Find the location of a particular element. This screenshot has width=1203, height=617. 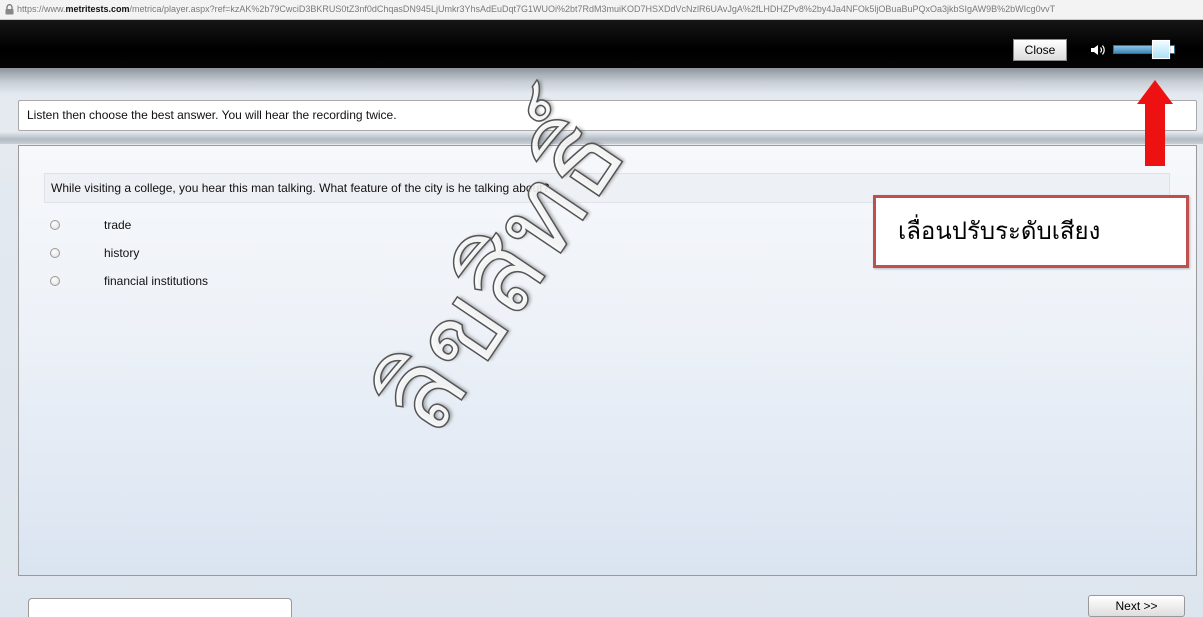

volume-slider-thumb is located at coordinates (1160, 49).